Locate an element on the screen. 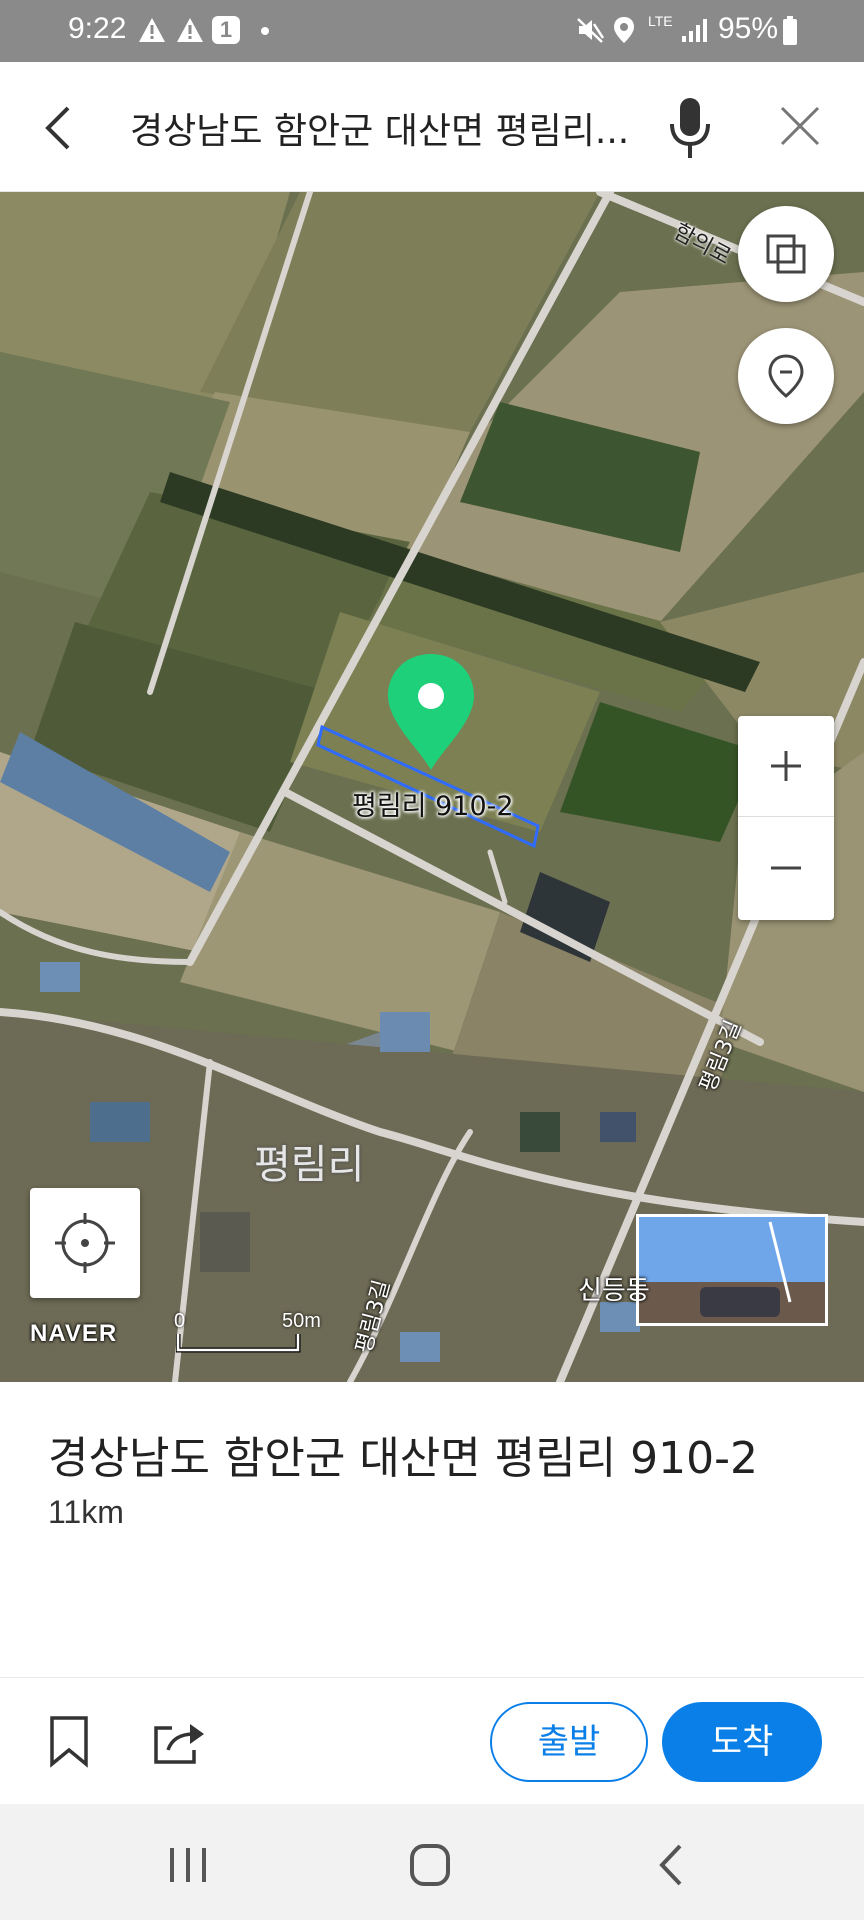 The image size is (864, 1920). notification-badge: 1 is located at coordinates (226, 30).